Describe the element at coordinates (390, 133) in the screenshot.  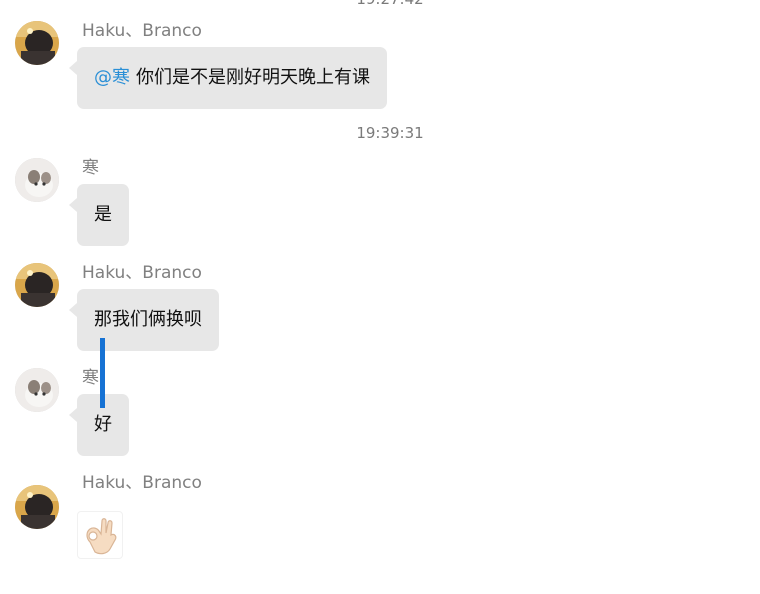
I see `timestamp: 19:39:31` at that location.